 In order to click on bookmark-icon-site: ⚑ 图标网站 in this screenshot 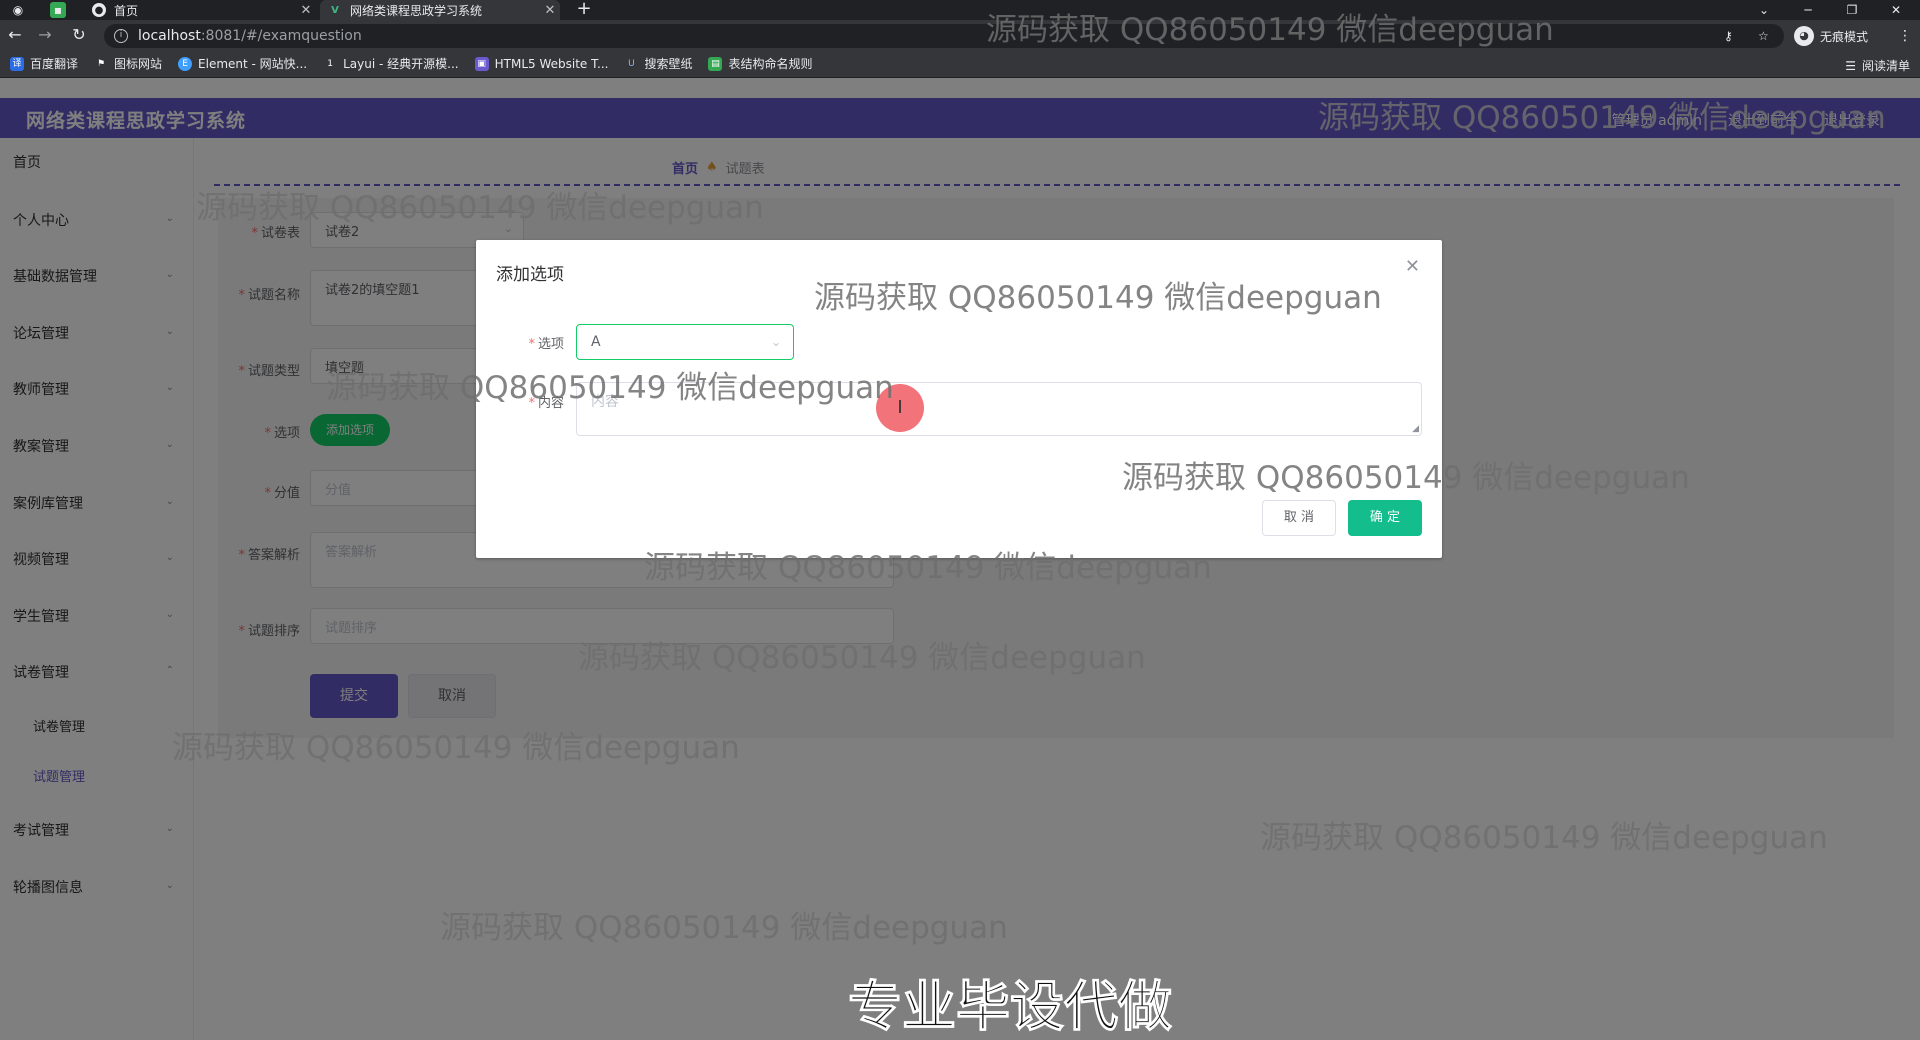, I will do `click(128, 63)`.